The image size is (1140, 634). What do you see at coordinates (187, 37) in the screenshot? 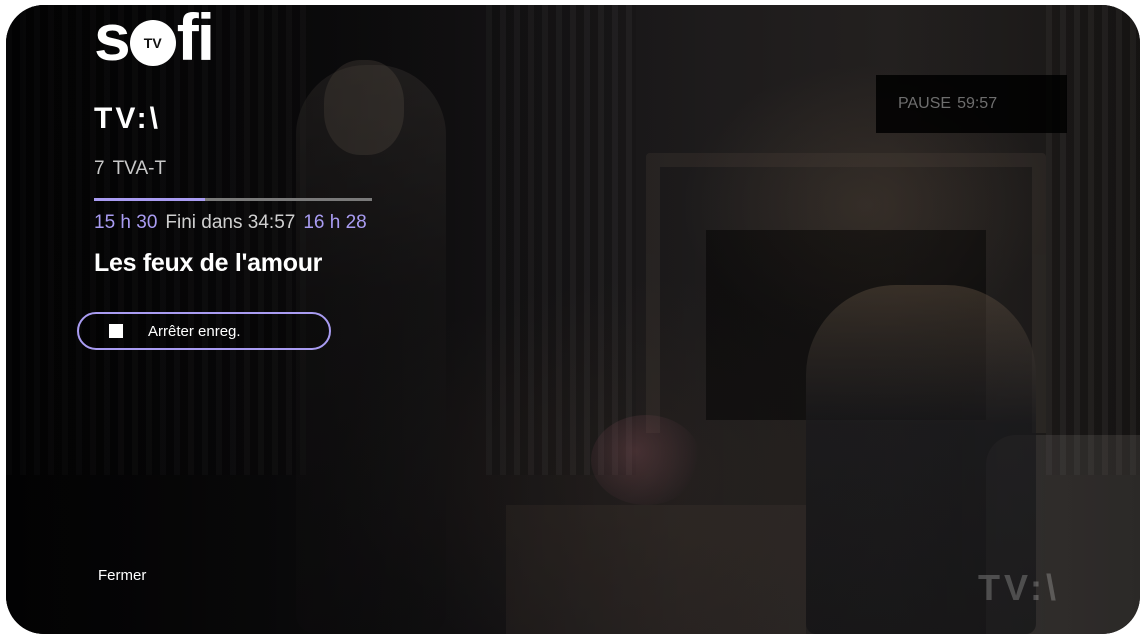
I see `logo-letter-f: f` at bounding box center [187, 37].